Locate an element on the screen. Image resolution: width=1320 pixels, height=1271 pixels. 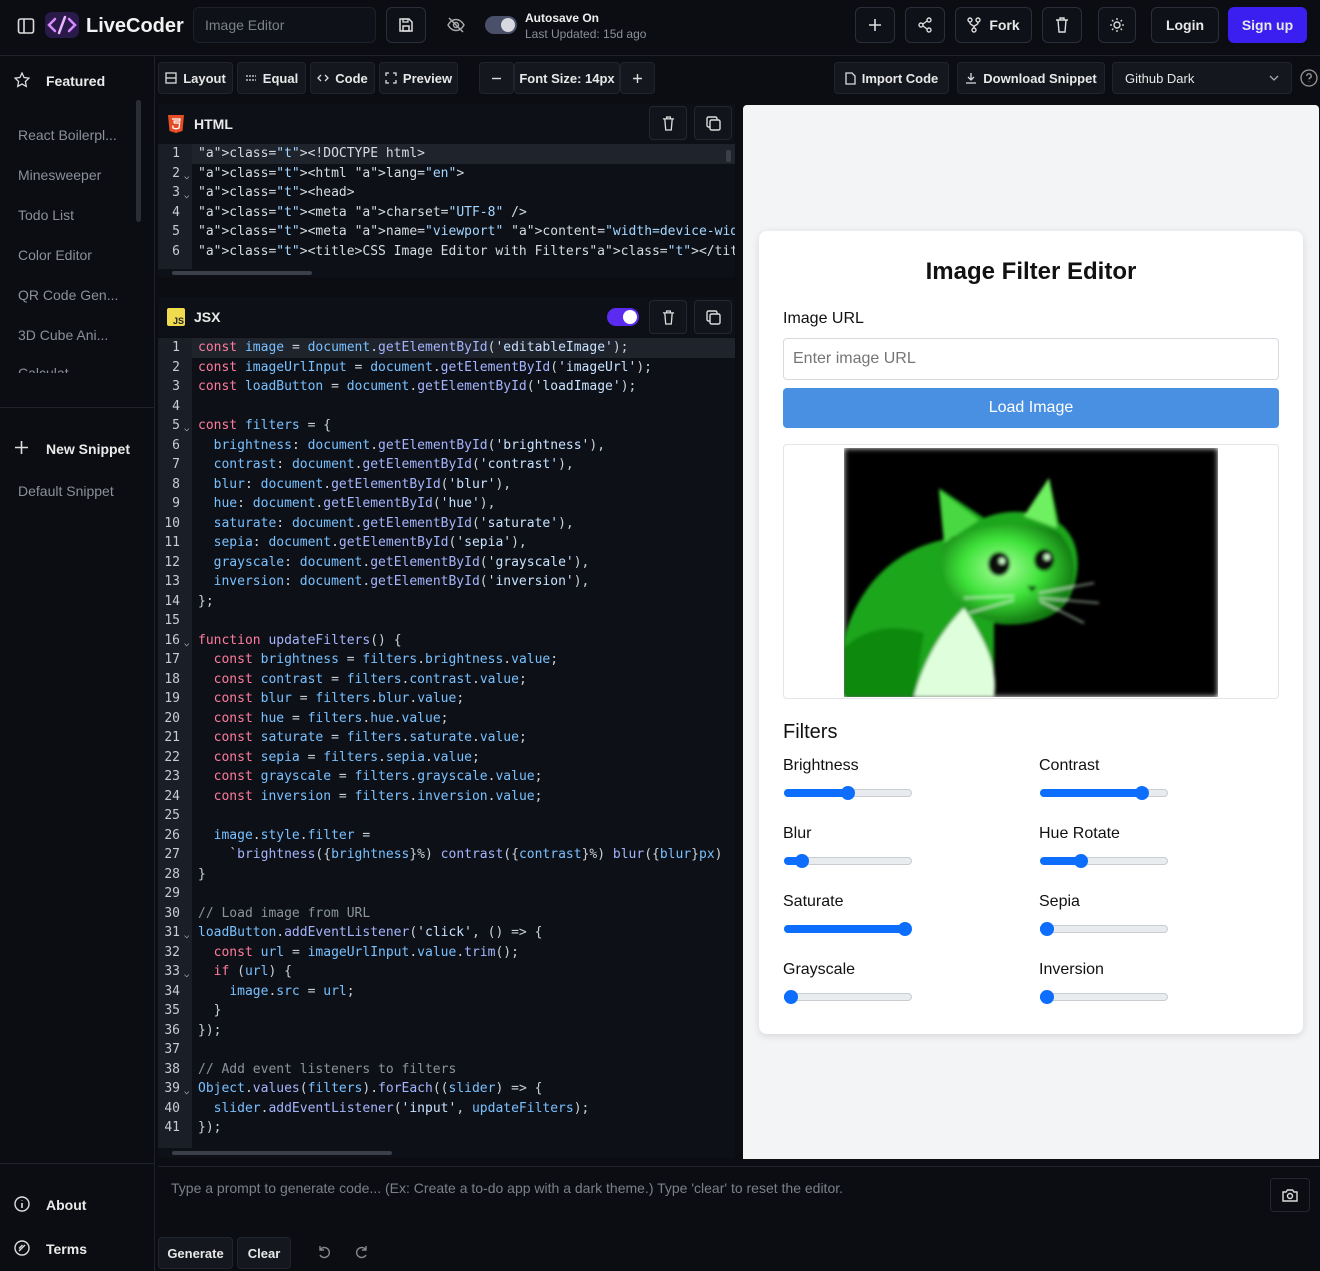
featured-label: Featured is located at coordinates (76, 81).